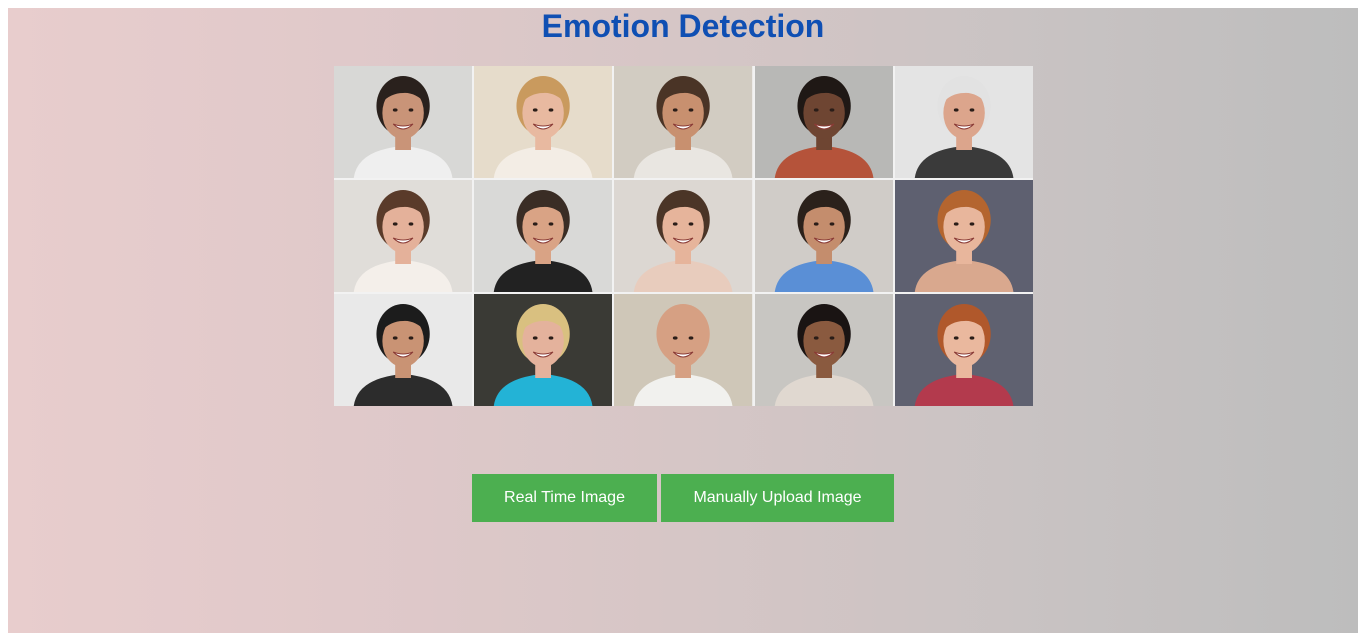 This screenshot has height=641, width=1366. I want to click on face-woman-blonde, so click(543, 122).